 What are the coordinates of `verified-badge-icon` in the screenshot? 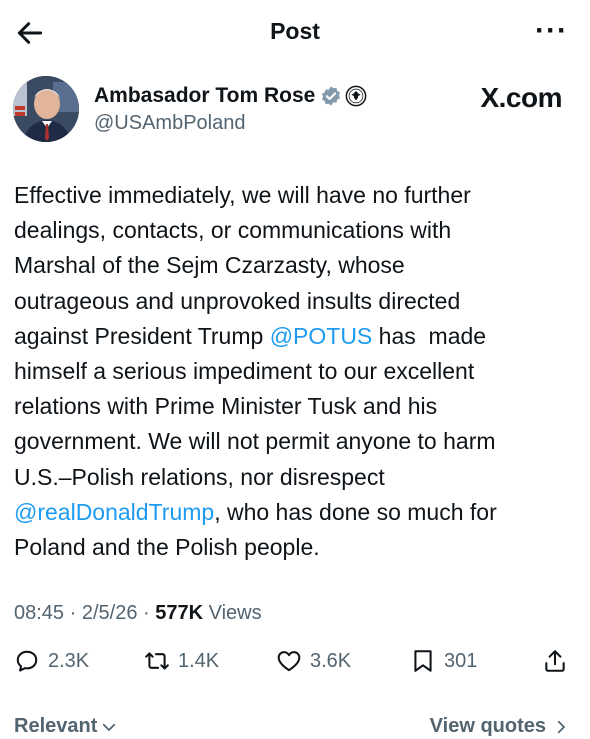 It's located at (331, 96).